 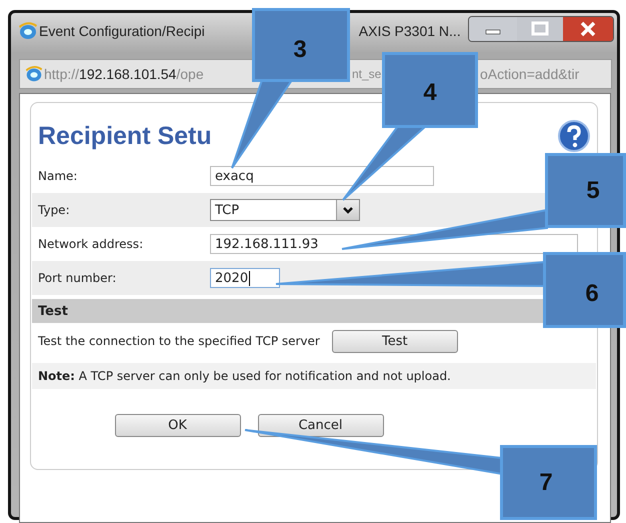 What do you see at coordinates (125, 136) in the screenshot?
I see `dialog-heading: Recipient Setu` at bounding box center [125, 136].